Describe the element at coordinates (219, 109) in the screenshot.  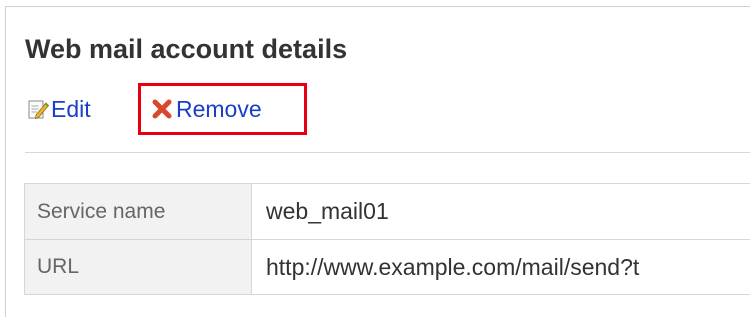
I see `remove-label: Remove` at that location.